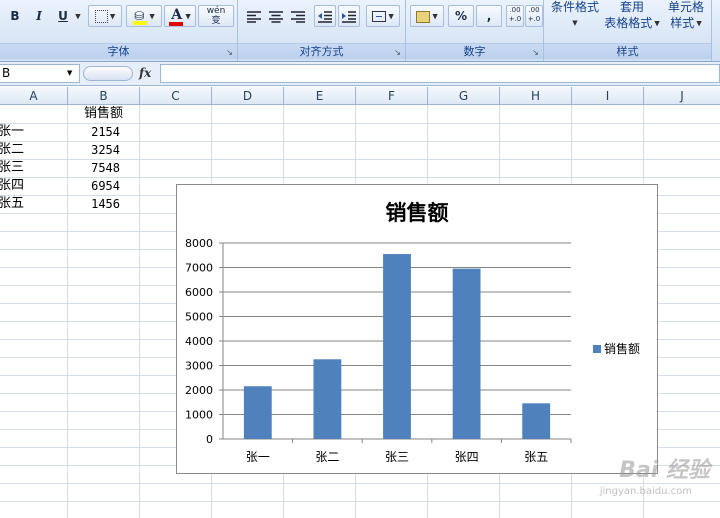 The height and width of the screenshot is (518, 720). What do you see at coordinates (628, 23) in the screenshot?
I see `format-as-table-label-bottom: 表格格式` at bounding box center [628, 23].